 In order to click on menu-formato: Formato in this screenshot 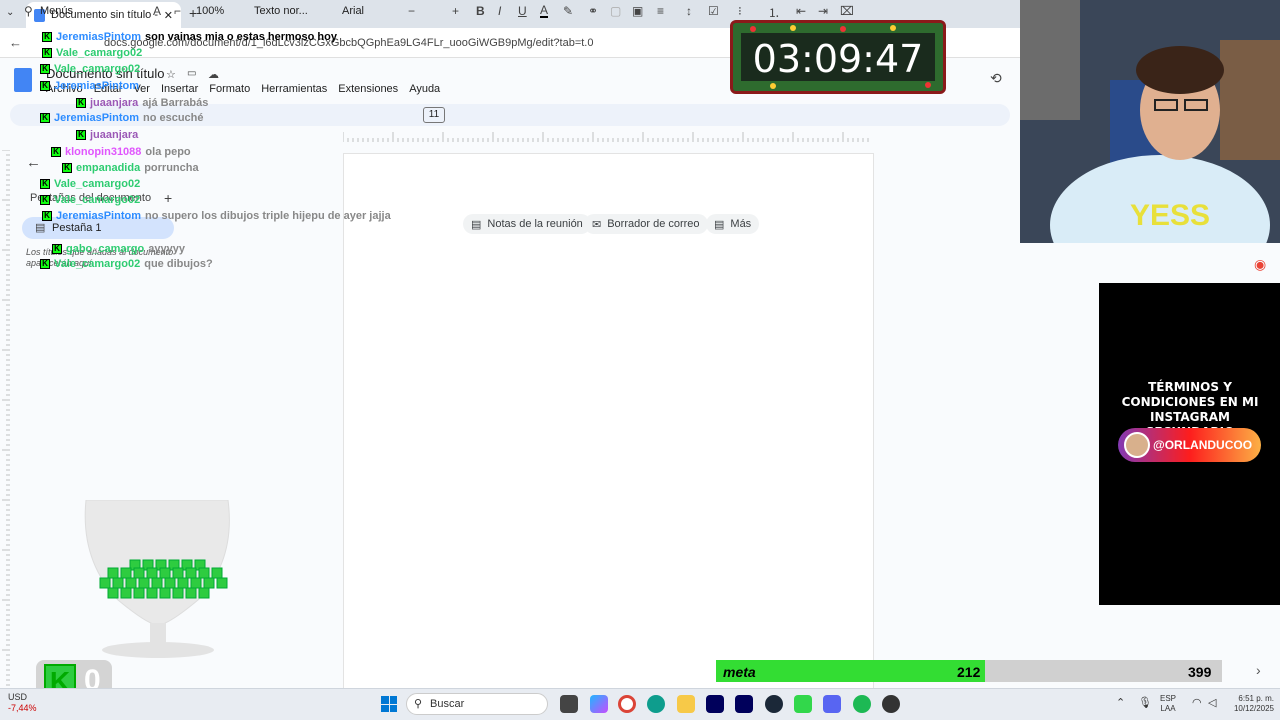, I will do `click(229, 89)`.